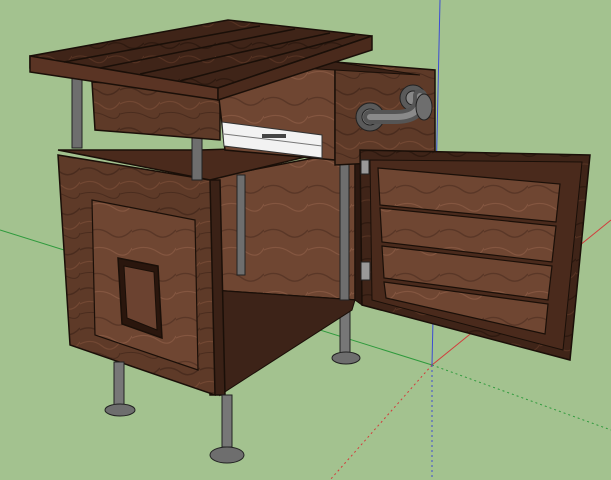  Describe the element at coordinates (381, 422) in the screenshot. I see `red-axis-dotted` at that location.